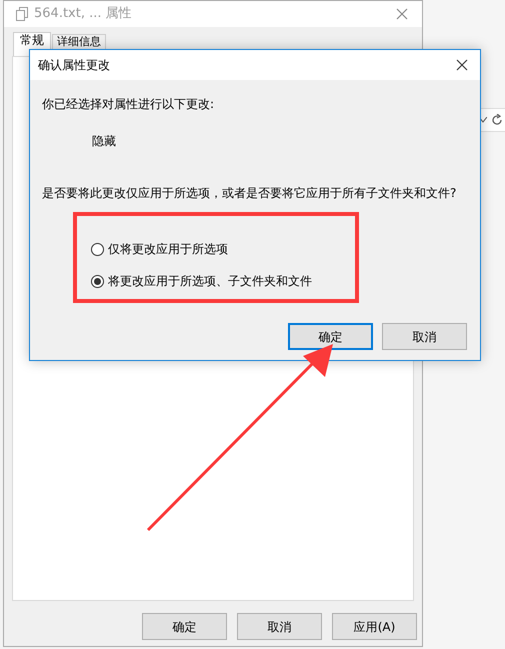 This screenshot has height=649, width=505. Describe the element at coordinates (104, 141) in the screenshot. I see `change-text: 隐藏` at that location.